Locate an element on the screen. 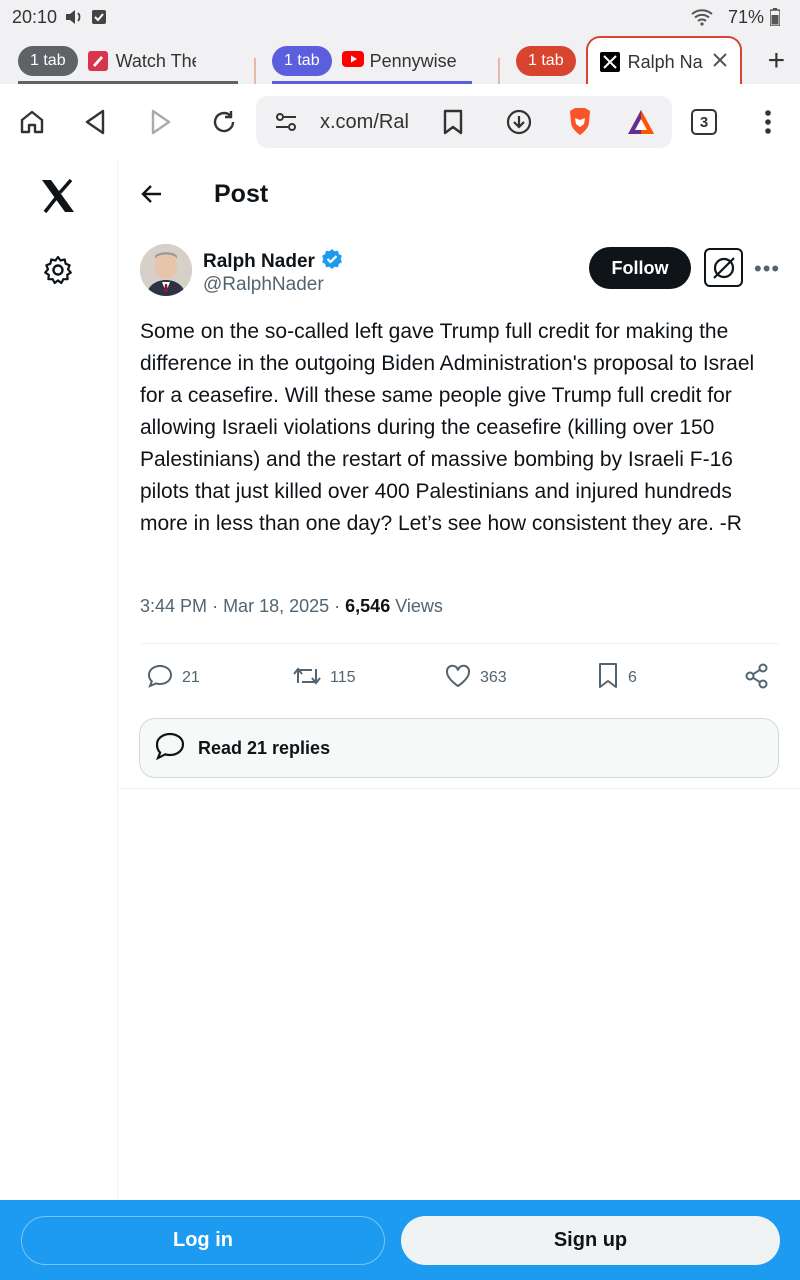 Image resolution: width=800 pixels, height=1280 pixels. heart-icon is located at coordinates (458, 678).